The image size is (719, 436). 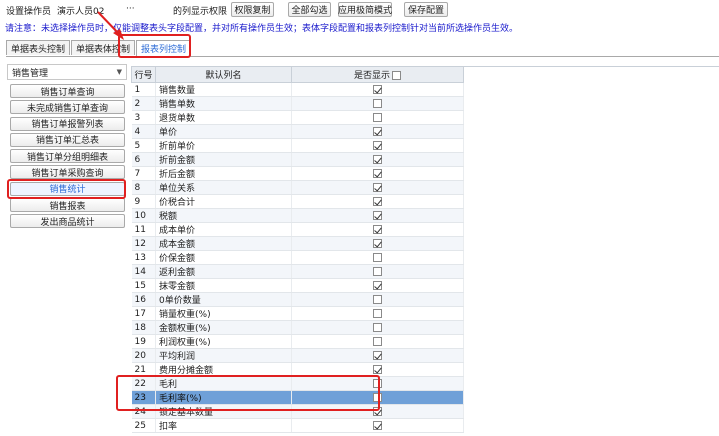 What do you see at coordinates (143, 285) in the screenshot?
I see `row-number: 15` at bounding box center [143, 285].